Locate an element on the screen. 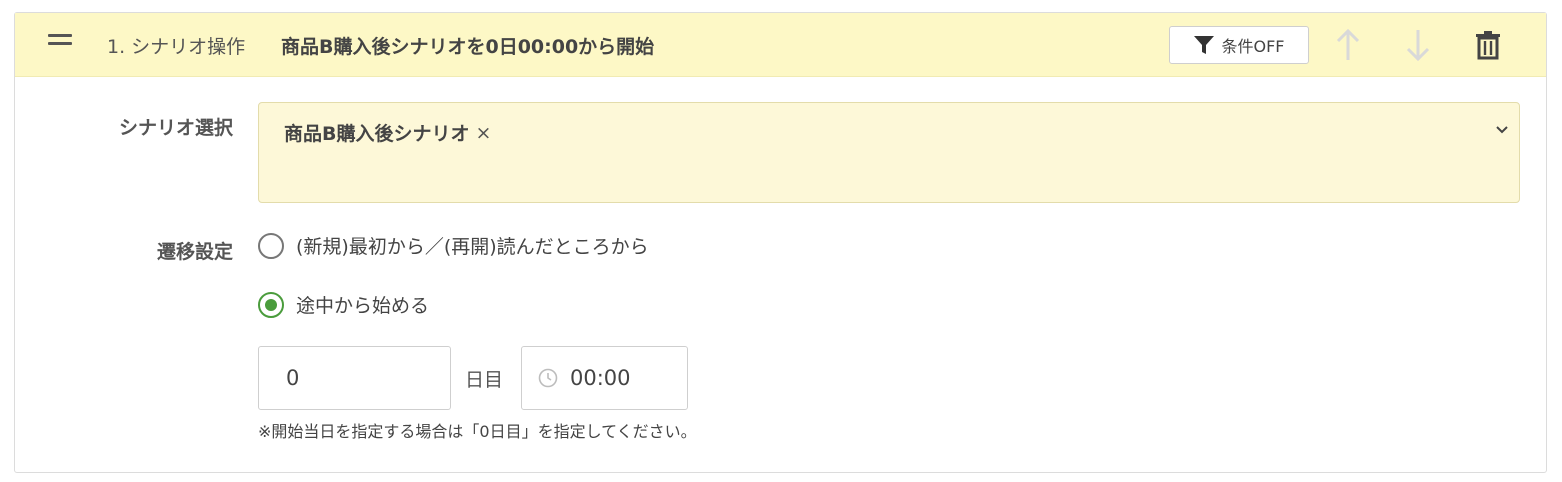 Image resolution: width=1562 pixels, height=482 pixels. move-up-button is located at coordinates (1348, 45).